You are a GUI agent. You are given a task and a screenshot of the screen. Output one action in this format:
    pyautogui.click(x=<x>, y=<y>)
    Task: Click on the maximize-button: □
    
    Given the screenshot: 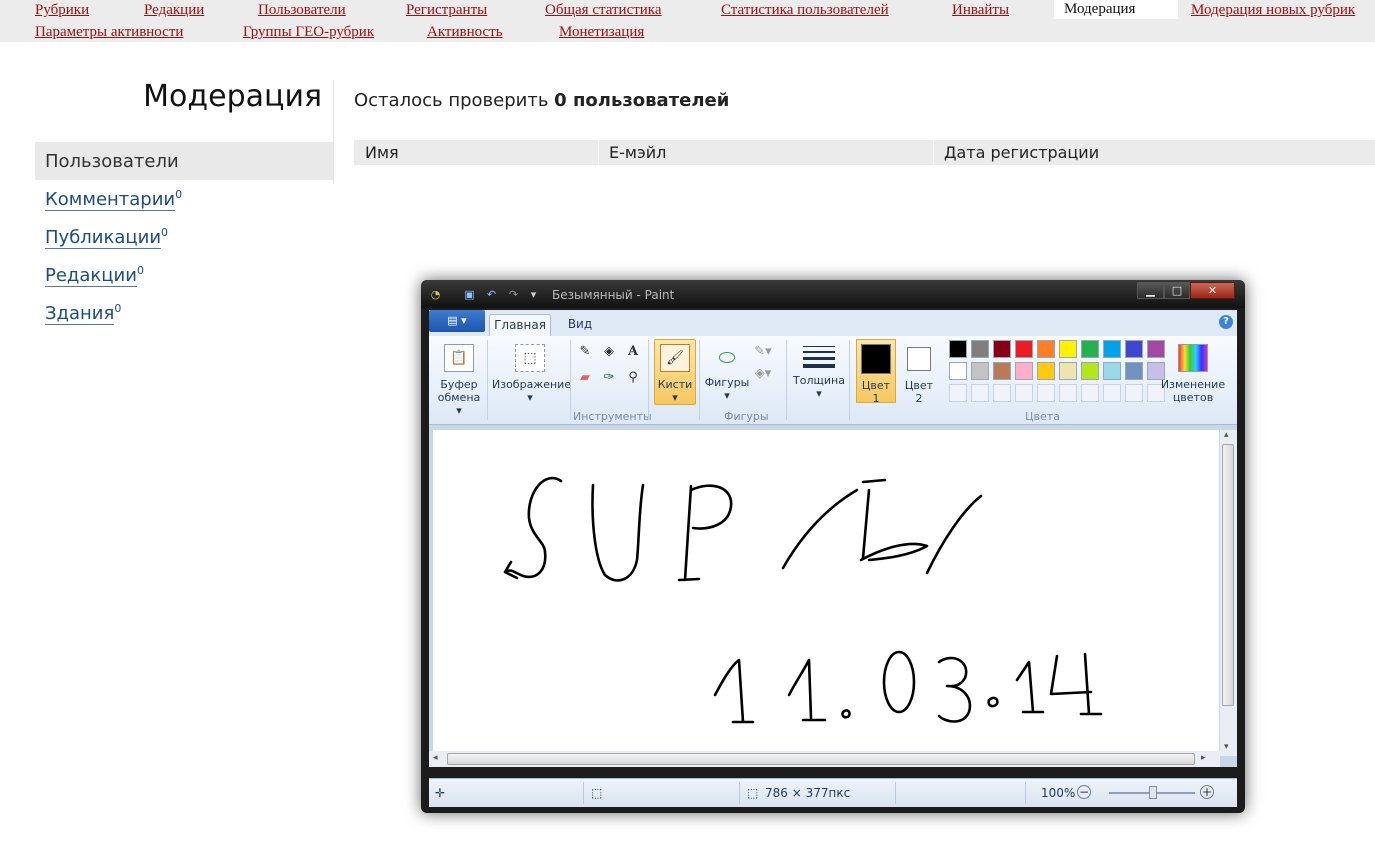 What is the action you would take?
    pyautogui.click(x=1177, y=290)
    